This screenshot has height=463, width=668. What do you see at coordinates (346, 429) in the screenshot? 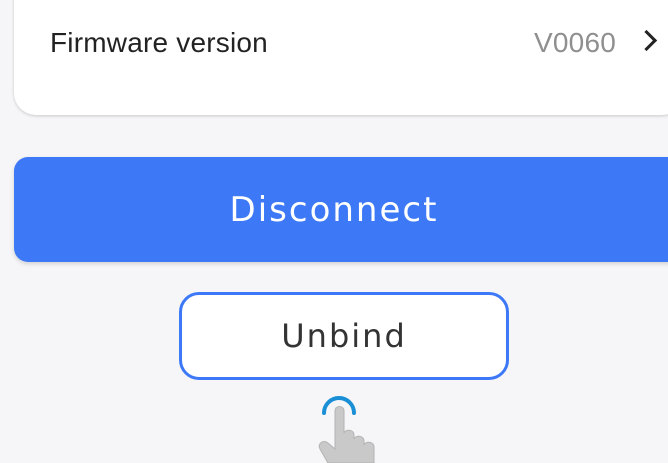
I see `tap-hand-icon` at bounding box center [346, 429].